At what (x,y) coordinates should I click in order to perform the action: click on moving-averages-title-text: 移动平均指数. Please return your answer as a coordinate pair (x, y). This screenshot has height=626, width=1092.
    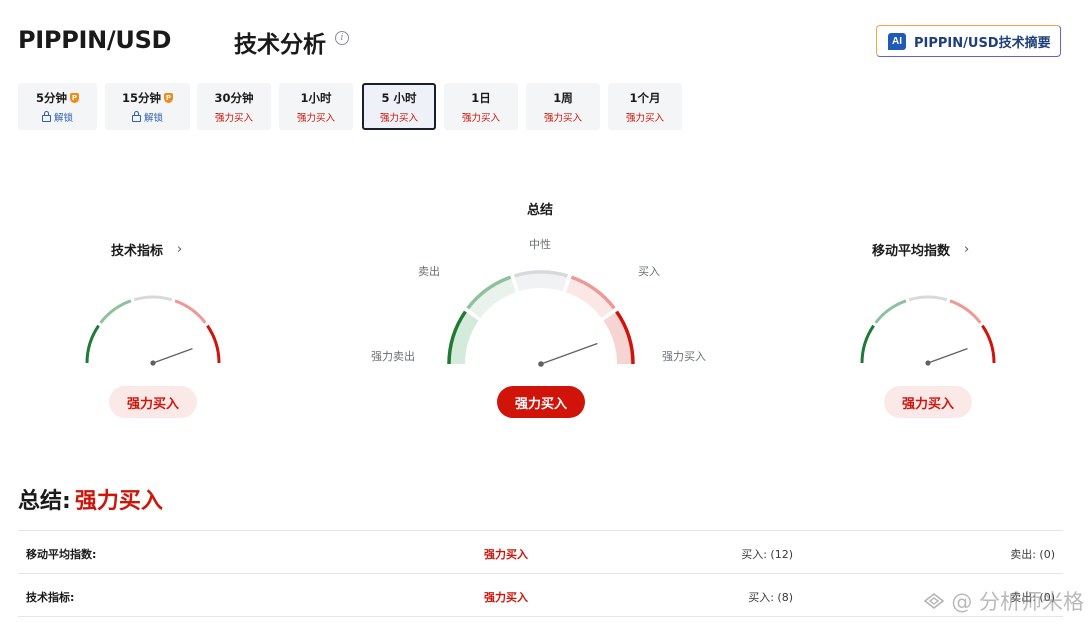
    Looking at the image, I should click on (911, 251).